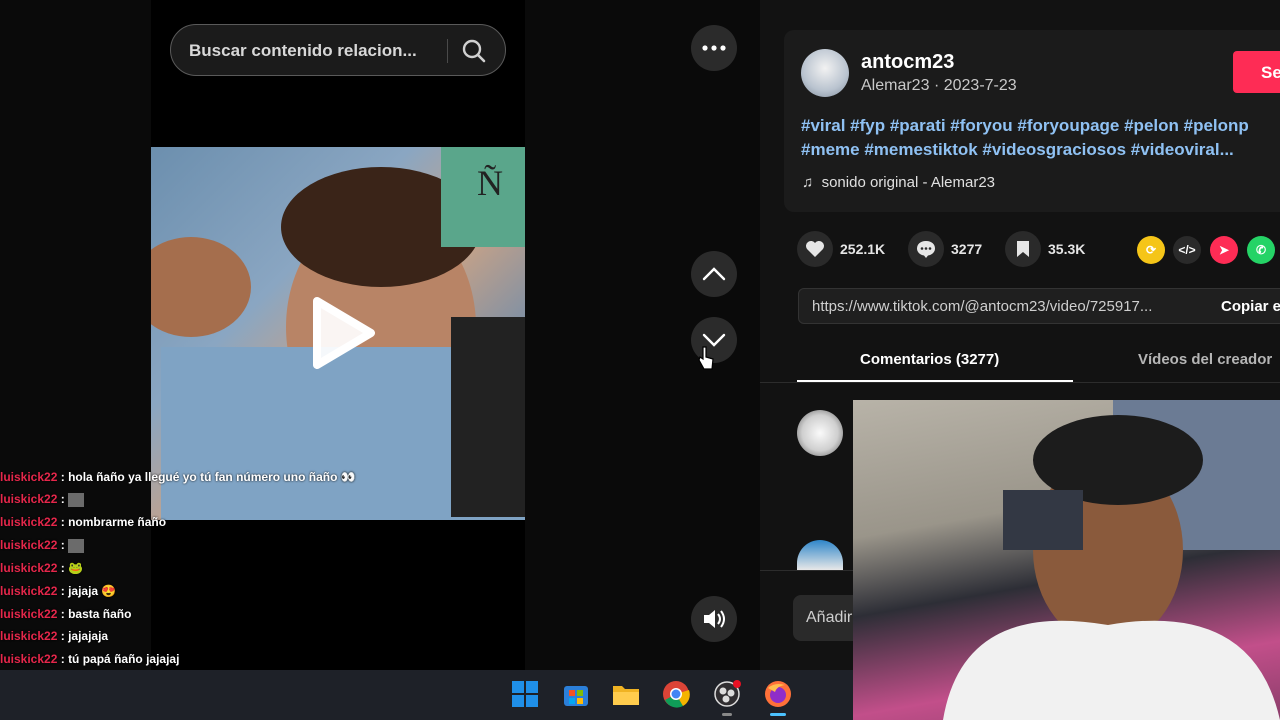  What do you see at coordinates (1256, 72) in the screenshot?
I see `follow-button: Se` at bounding box center [1256, 72].